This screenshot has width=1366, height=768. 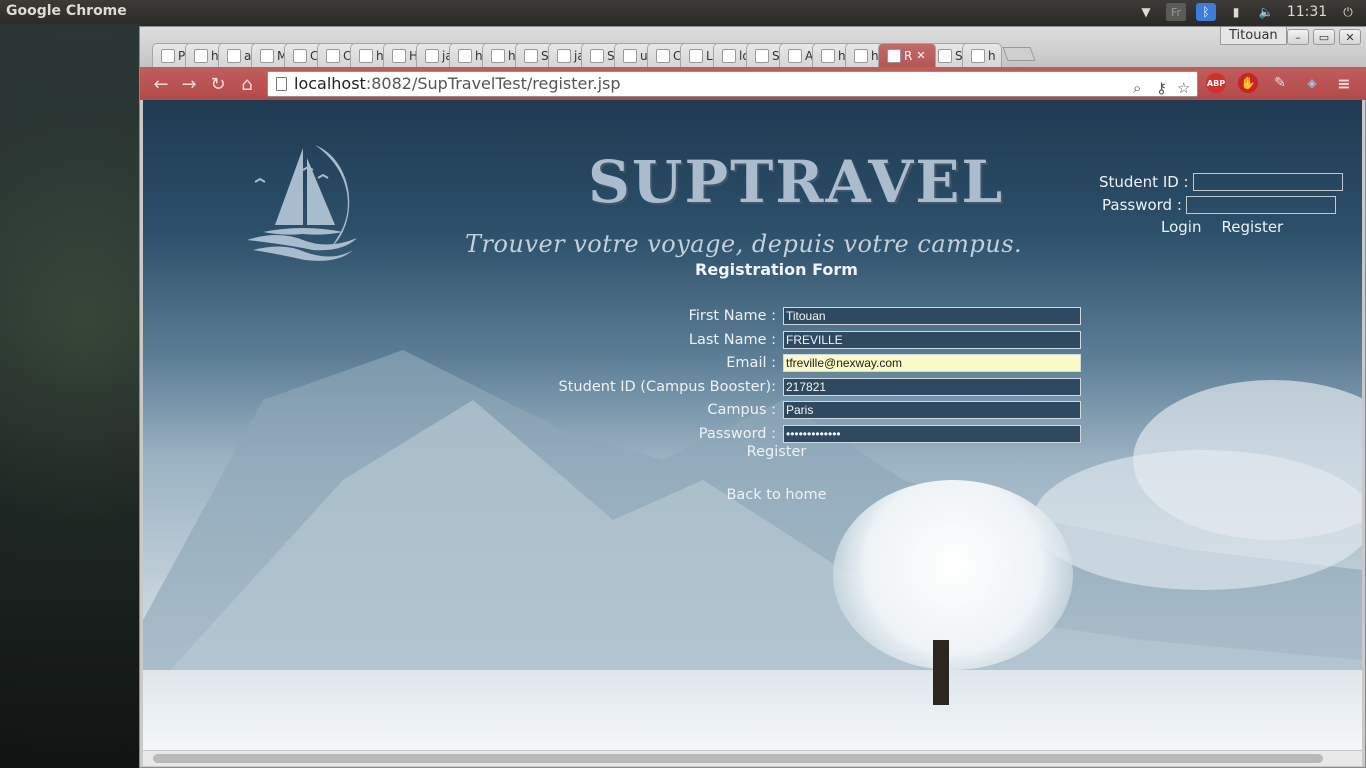 What do you see at coordinates (161, 84) in the screenshot?
I see `back-arrow-icon: ←` at bounding box center [161, 84].